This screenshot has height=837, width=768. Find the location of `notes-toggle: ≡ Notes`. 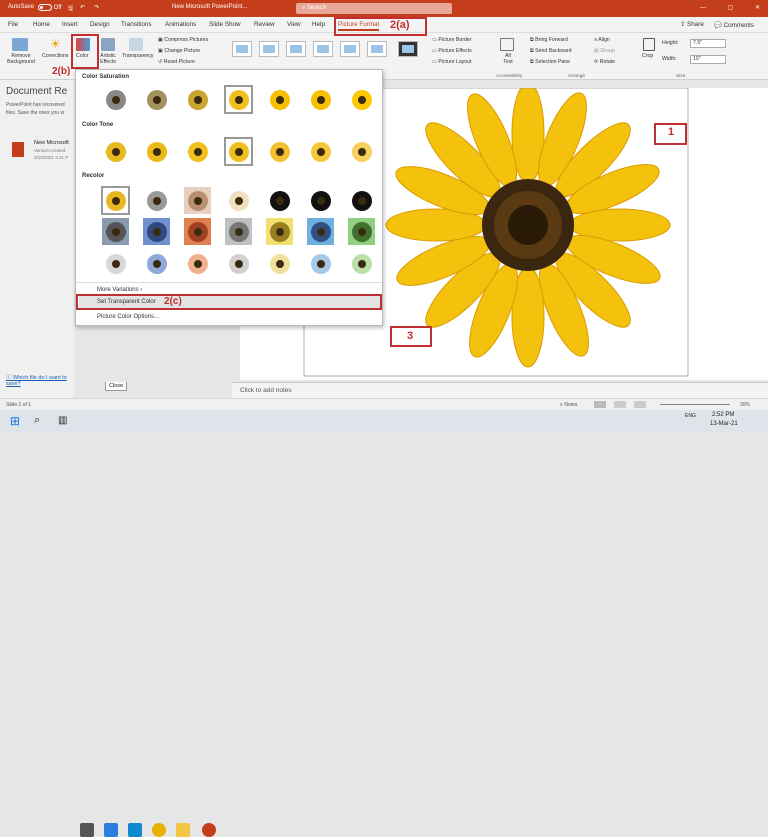

notes-toggle: ≡ Notes is located at coordinates (568, 405).